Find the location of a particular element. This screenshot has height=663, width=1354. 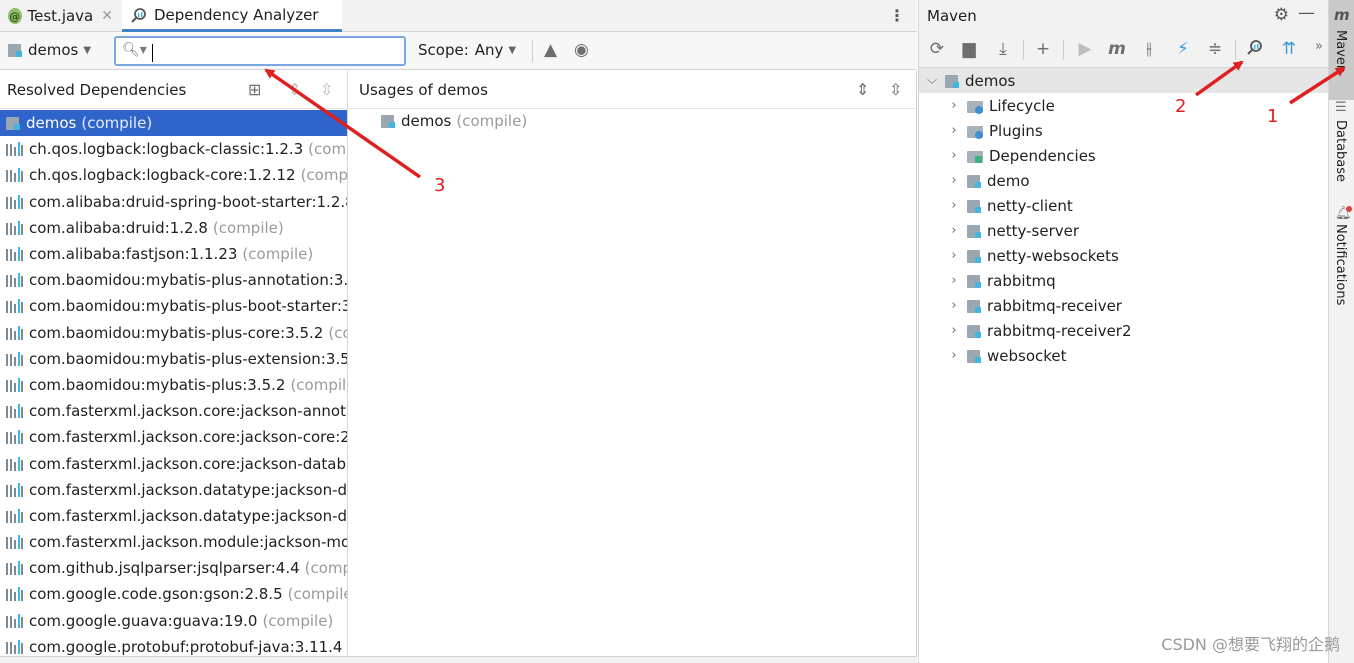

dependency-name: com.baomidou:mybatis-plus-core:3.5.2 is located at coordinates (176, 332).